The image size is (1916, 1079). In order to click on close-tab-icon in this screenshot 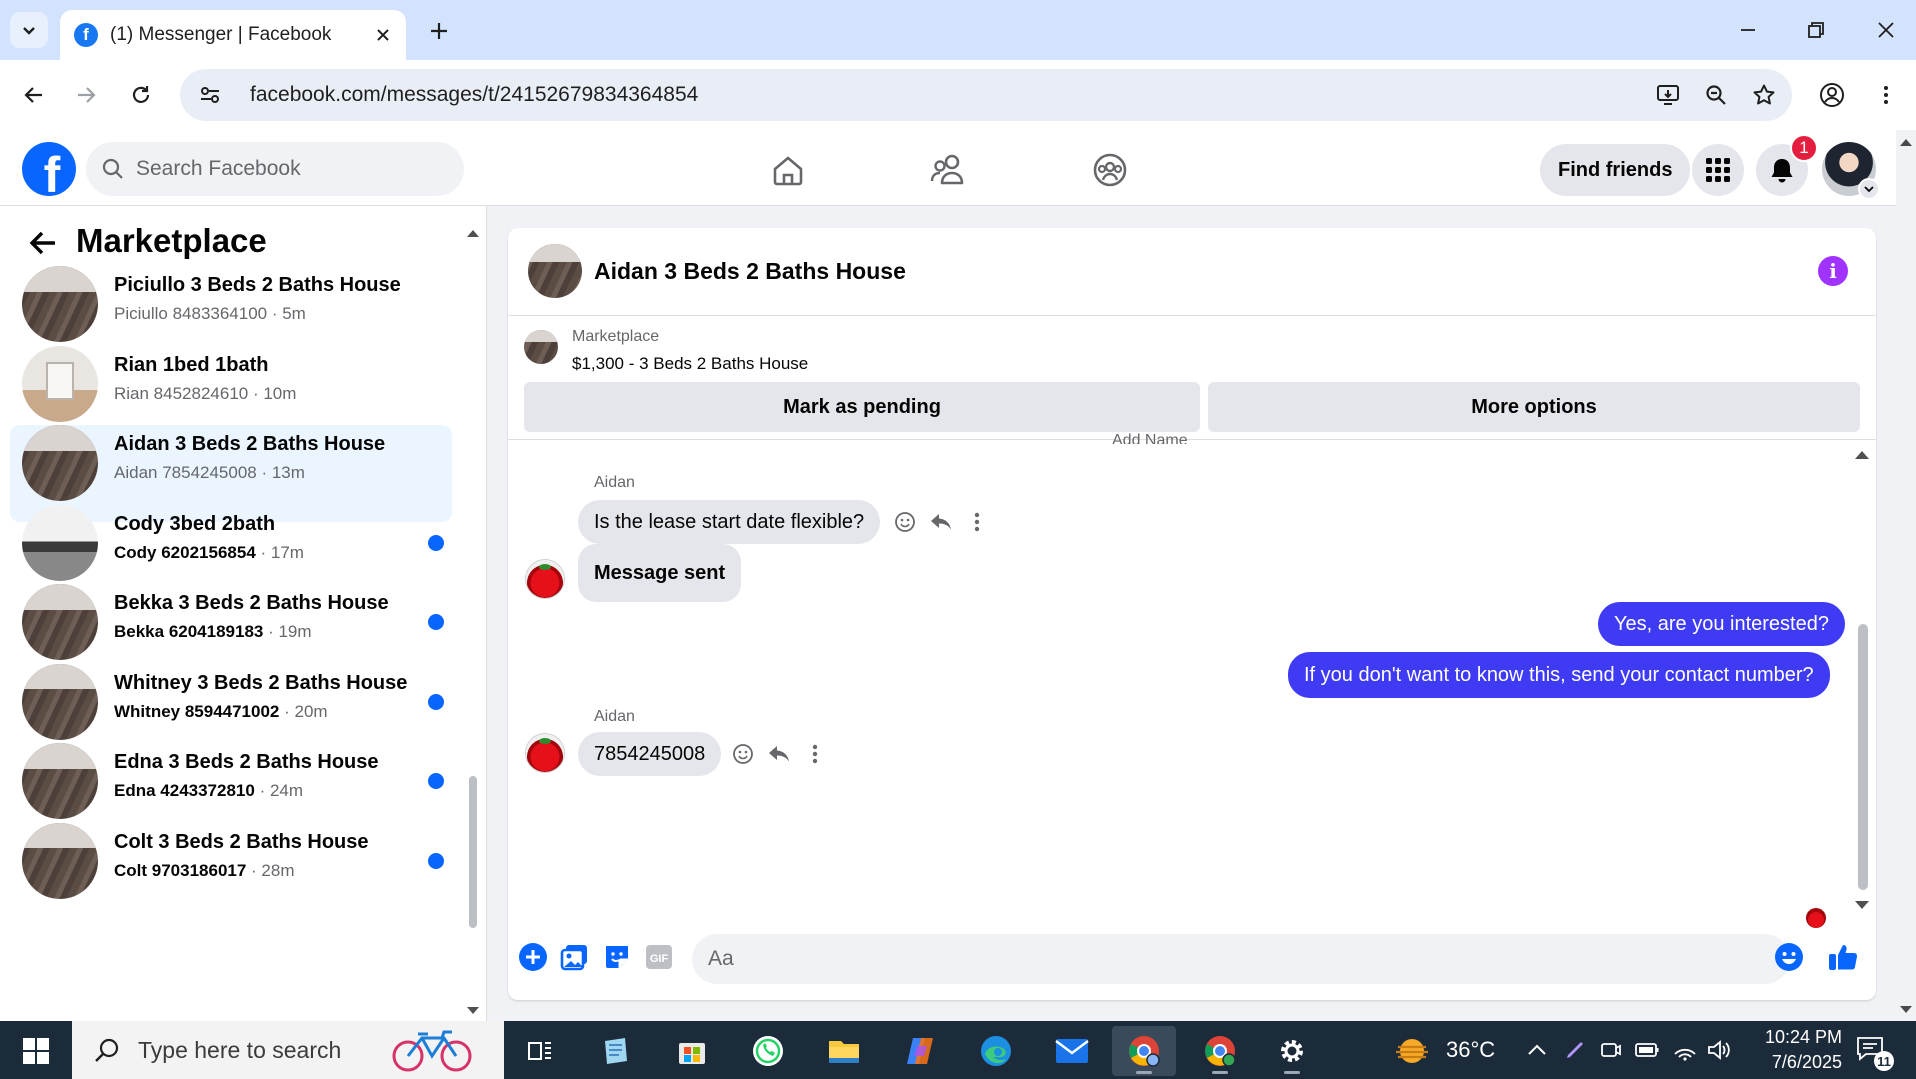, I will do `click(383, 35)`.